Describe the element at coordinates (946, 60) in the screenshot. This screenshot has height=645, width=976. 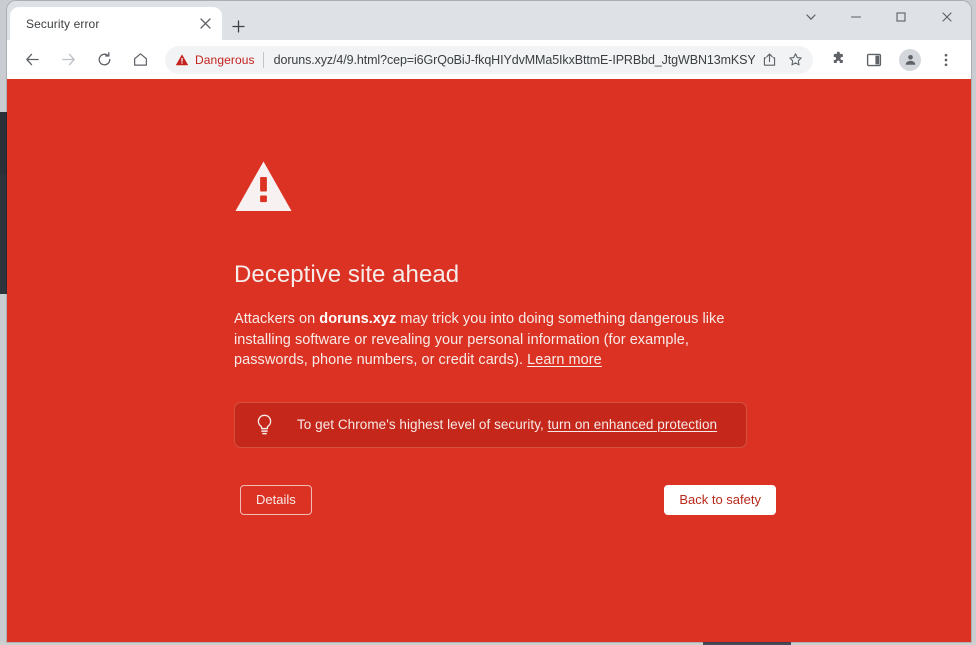
I see `chrome-menu-icon` at that location.